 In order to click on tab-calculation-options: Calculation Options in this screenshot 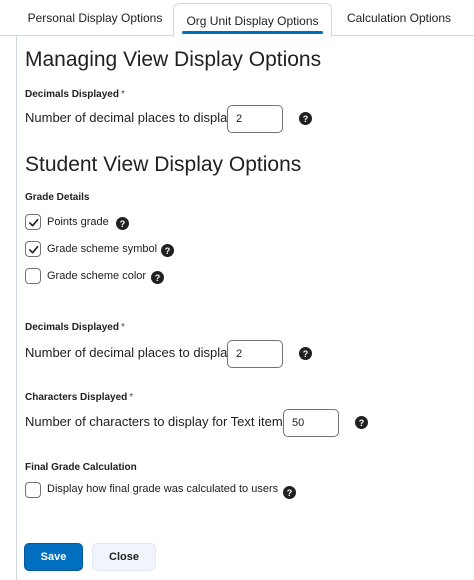, I will do `click(399, 18)`.